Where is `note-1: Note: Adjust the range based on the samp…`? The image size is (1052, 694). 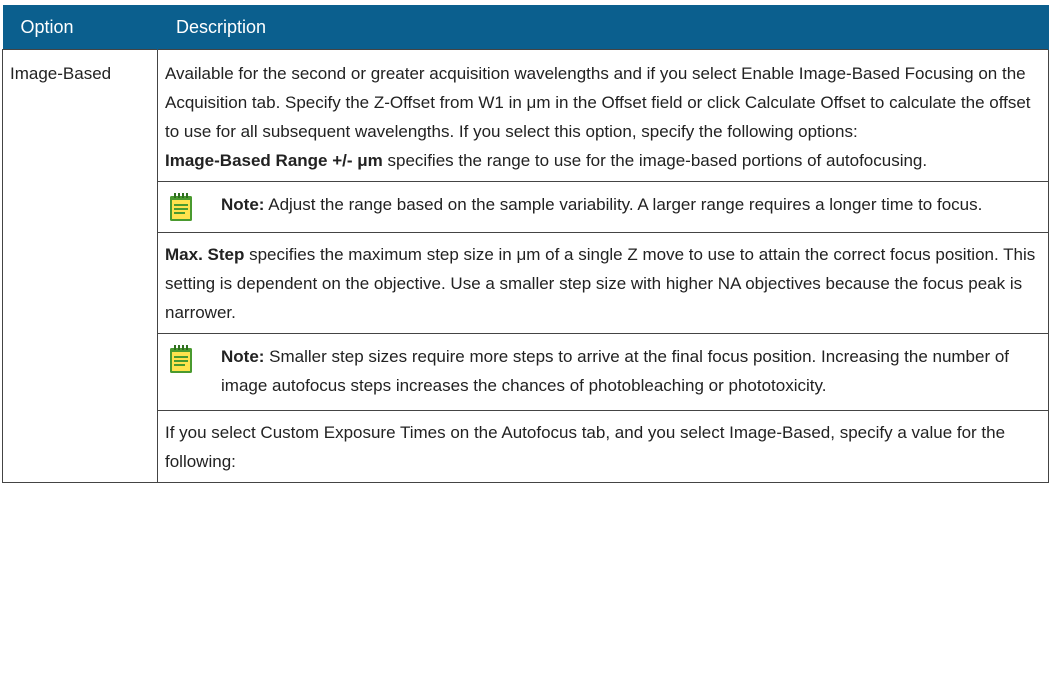 note-1: Note: Adjust the range based on the samp… is located at coordinates (603, 206).